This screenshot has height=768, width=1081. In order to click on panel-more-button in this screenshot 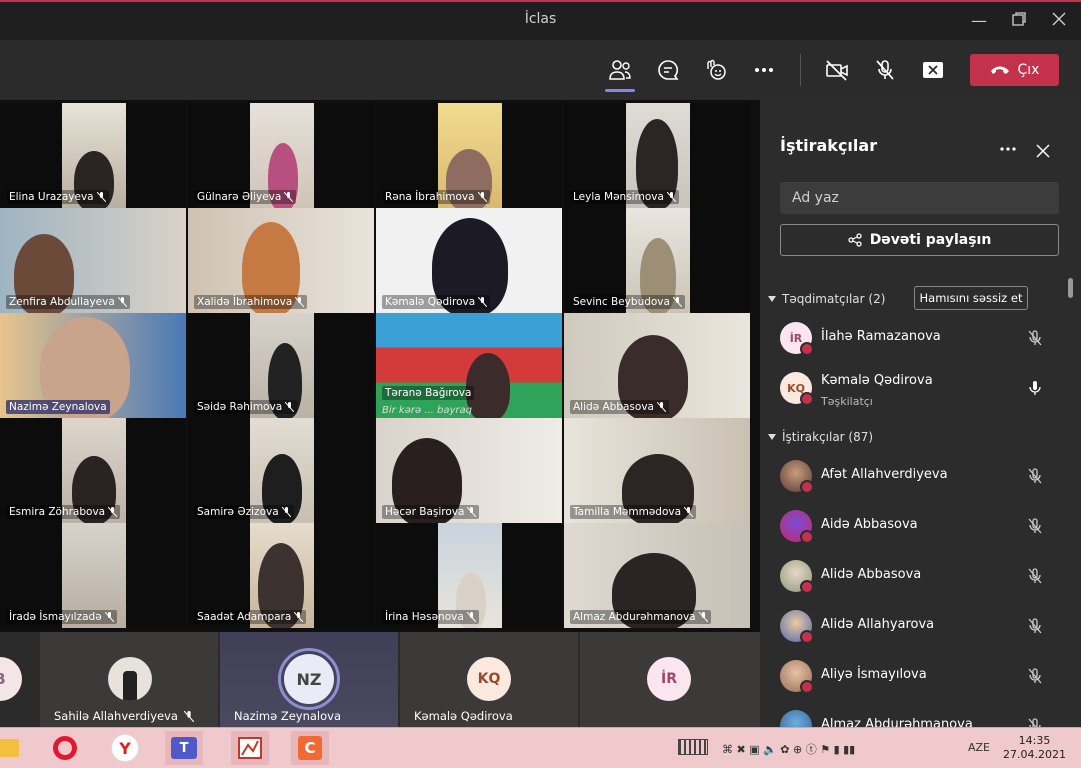, I will do `click(1008, 145)`.